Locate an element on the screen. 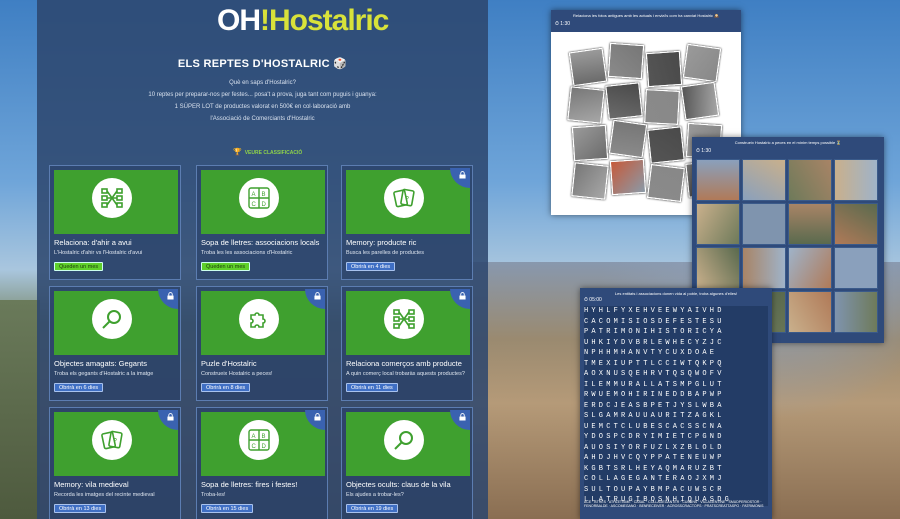 The width and height of the screenshot is (900, 519). card-status-badge: Obrirà en 4 dies is located at coordinates (371, 266).